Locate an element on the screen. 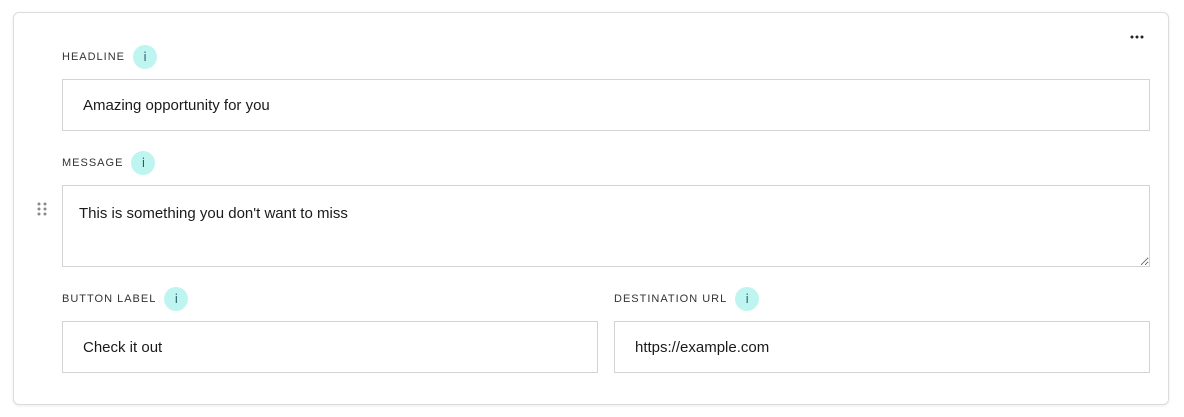 This screenshot has height=417, width=1184. button-label-label-row: BUTTON LABEL i is located at coordinates (125, 299).